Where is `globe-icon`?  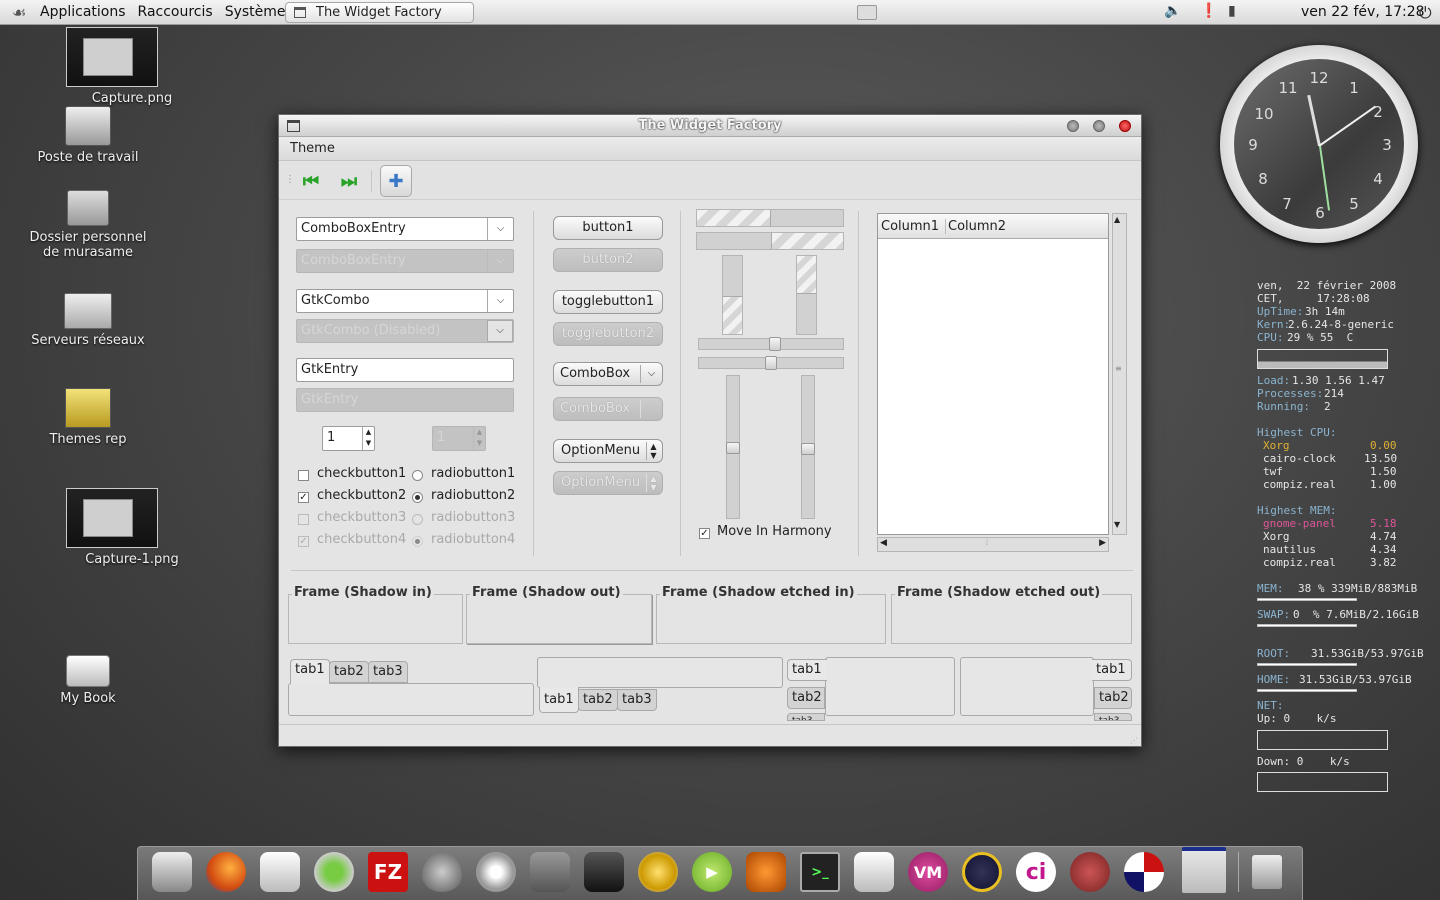
globe-icon is located at coordinates (658, 872).